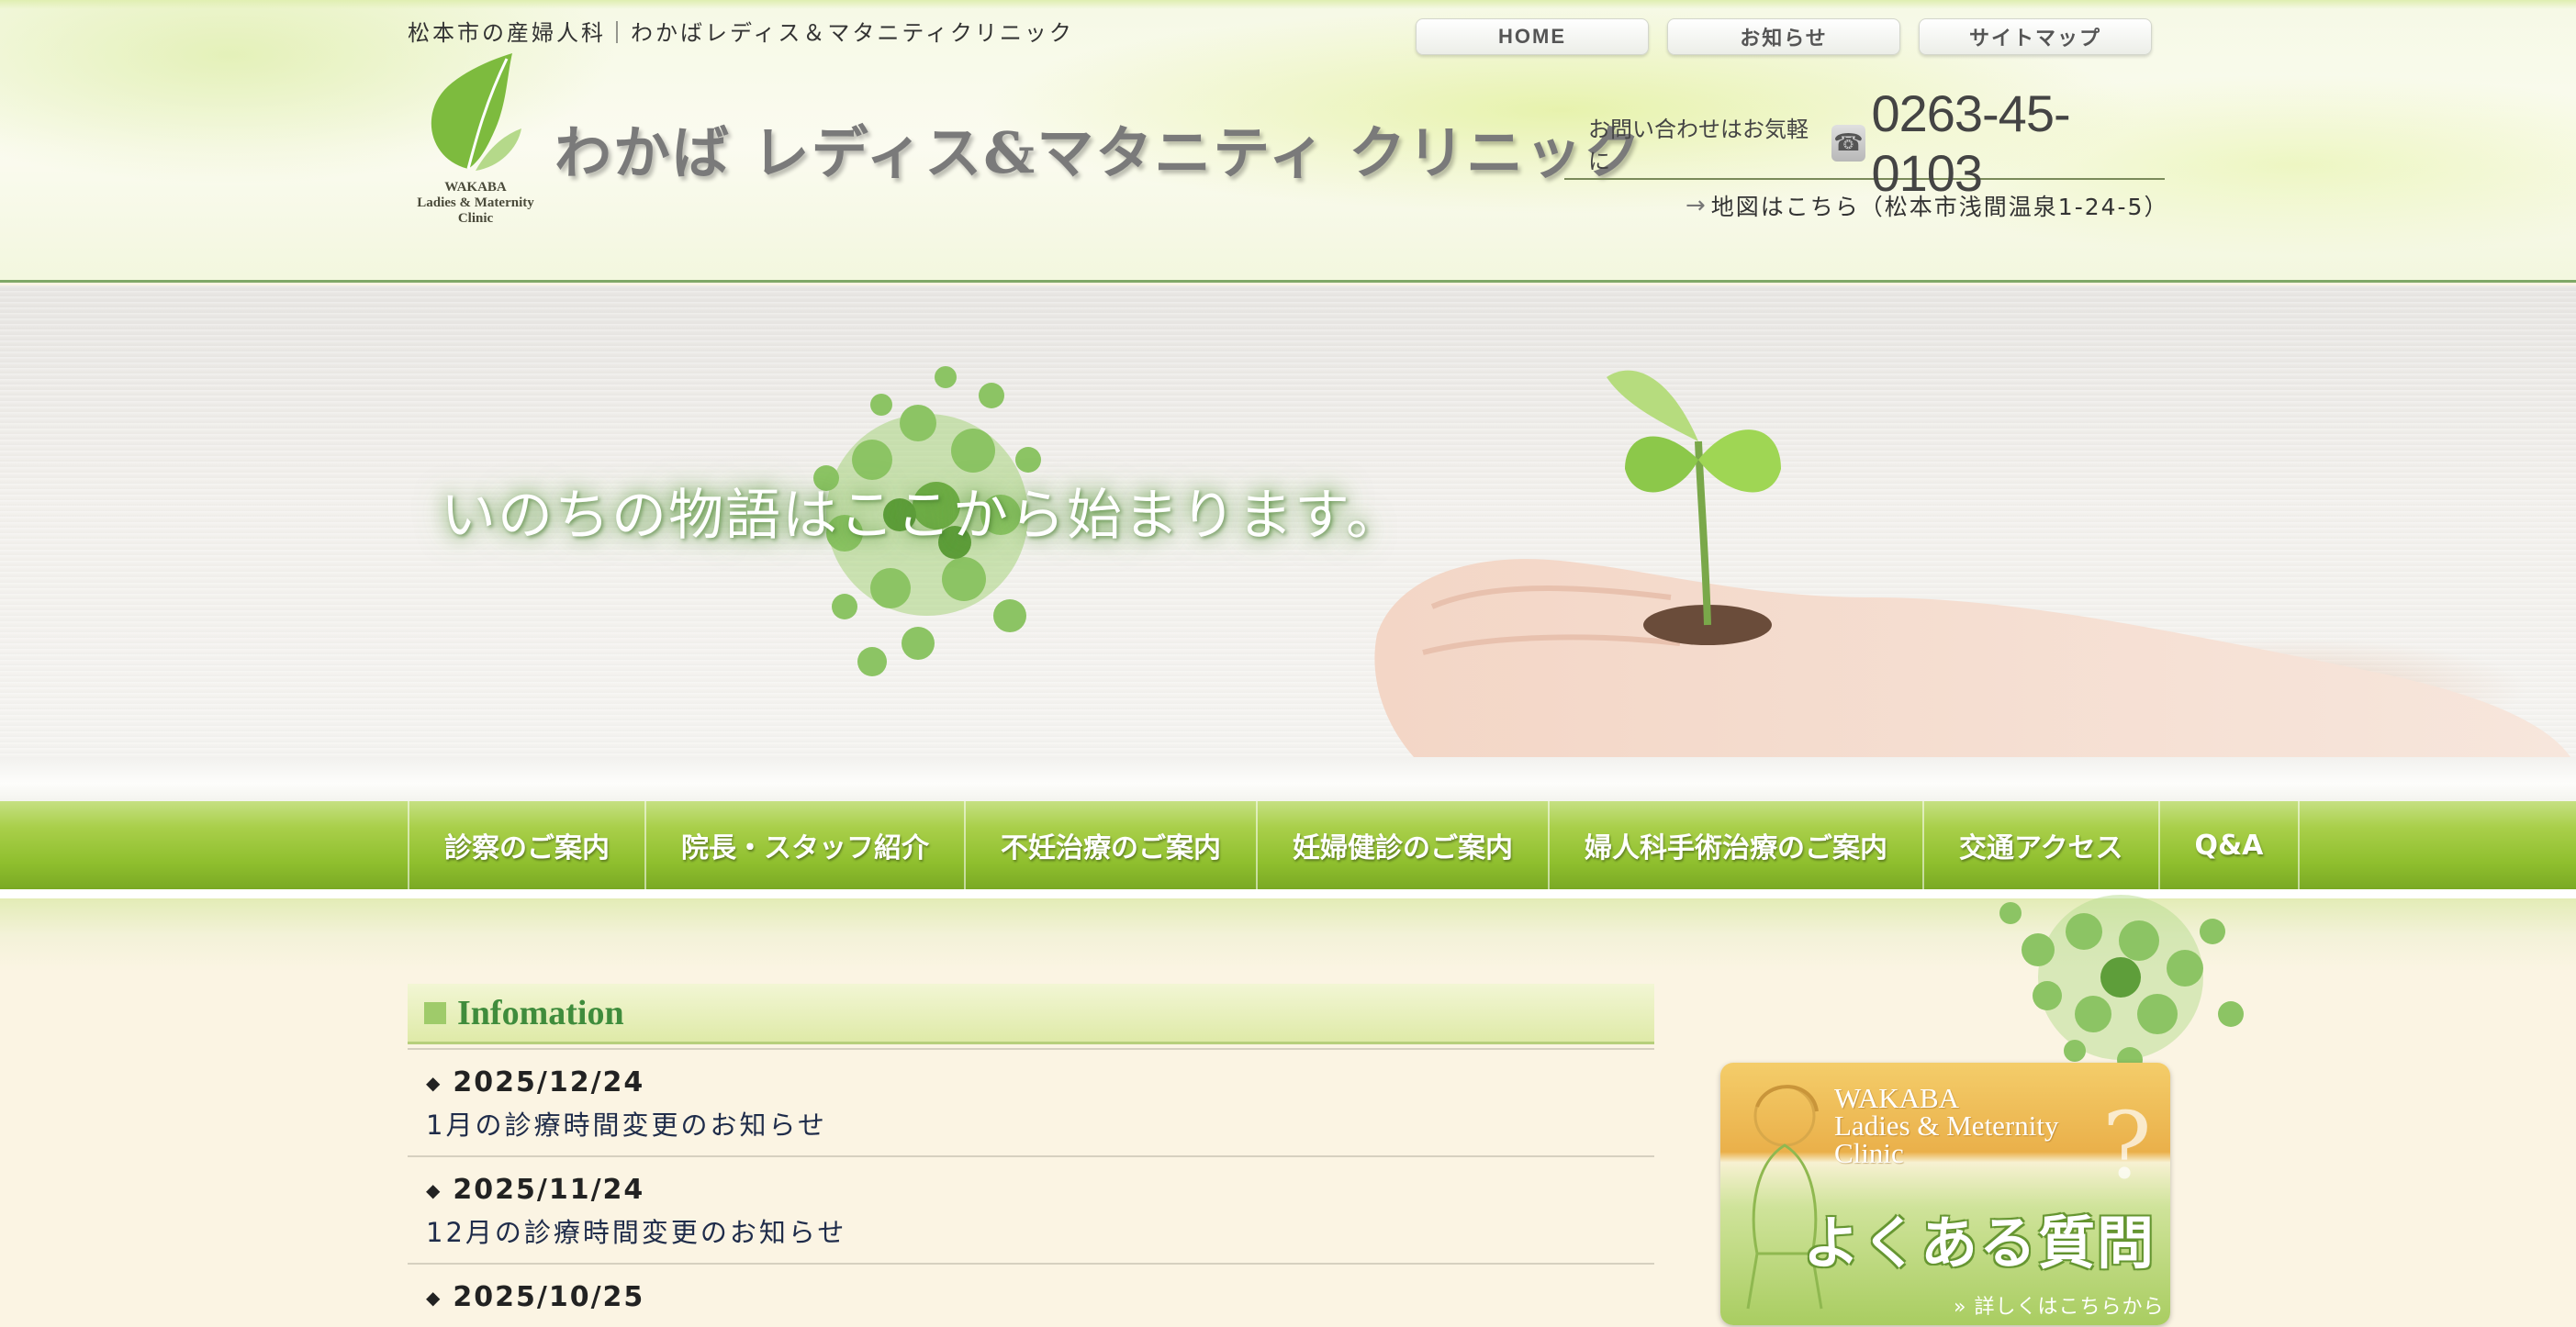 This screenshot has width=2576, height=1327. Describe the element at coordinates (540, 1013) in the screenshot. I see `info-title: Infomation` at that location.